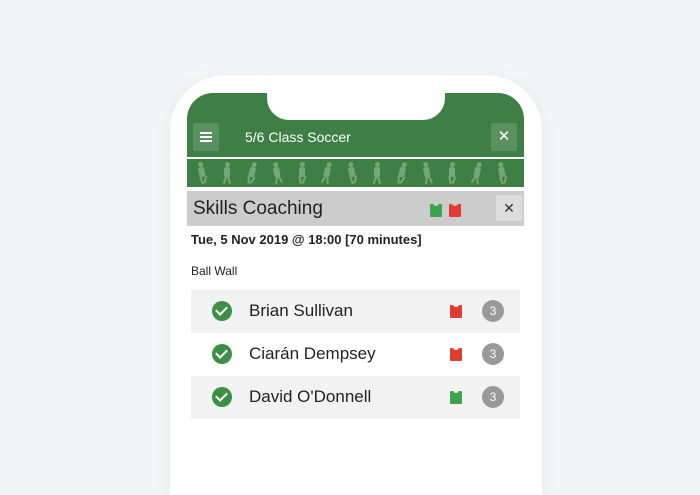  What do you see at coordinates (355, 208) in the screenshot?
I see `session-header: Skills Coaching ✕` at bounding box center [355, 208].